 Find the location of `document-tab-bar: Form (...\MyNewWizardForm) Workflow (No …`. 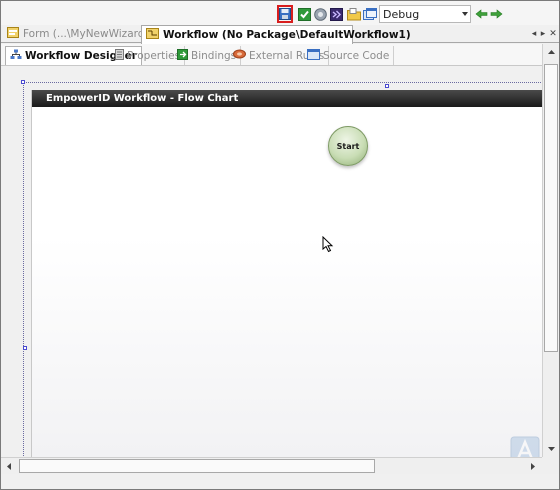

document-tab-bar: Form (...\MyNewWizardForm) Workflow (No … is located at coordinates (280, 34).